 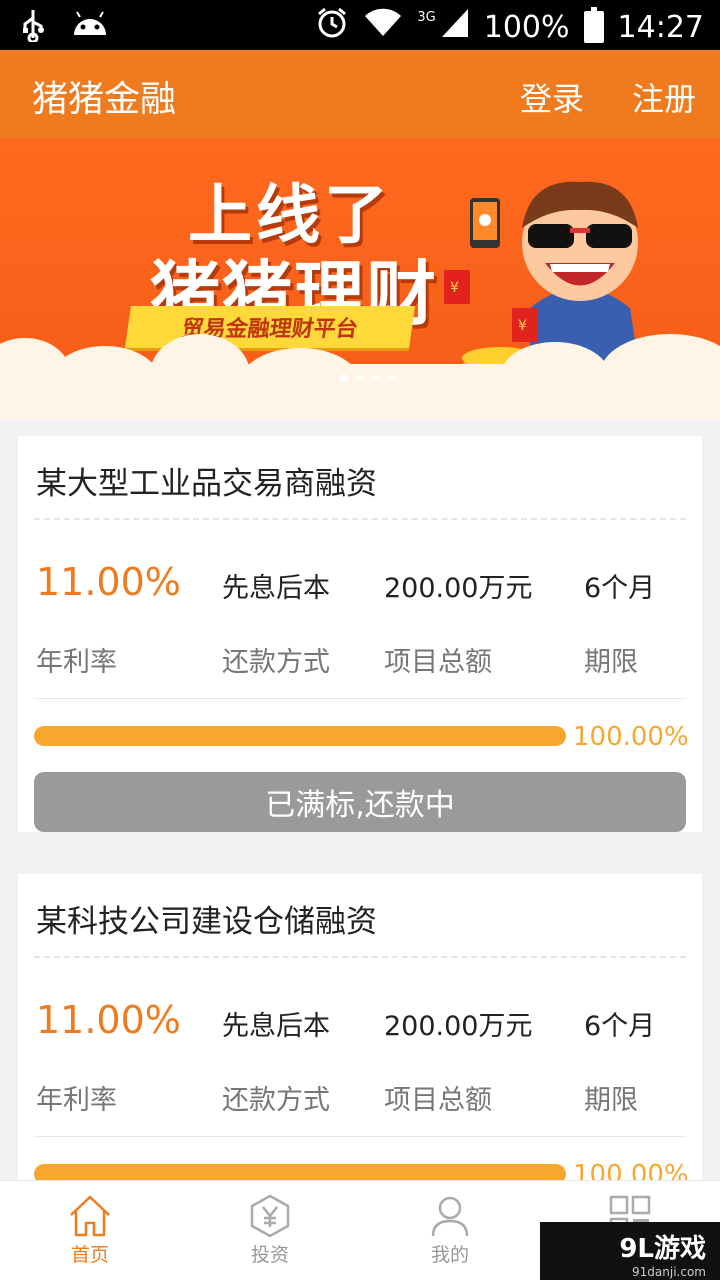 What do you see at coordinates (449, 1255) in the screenshot?
I see `tab-mine-label: 我的` at bounding box center [449, 1255].